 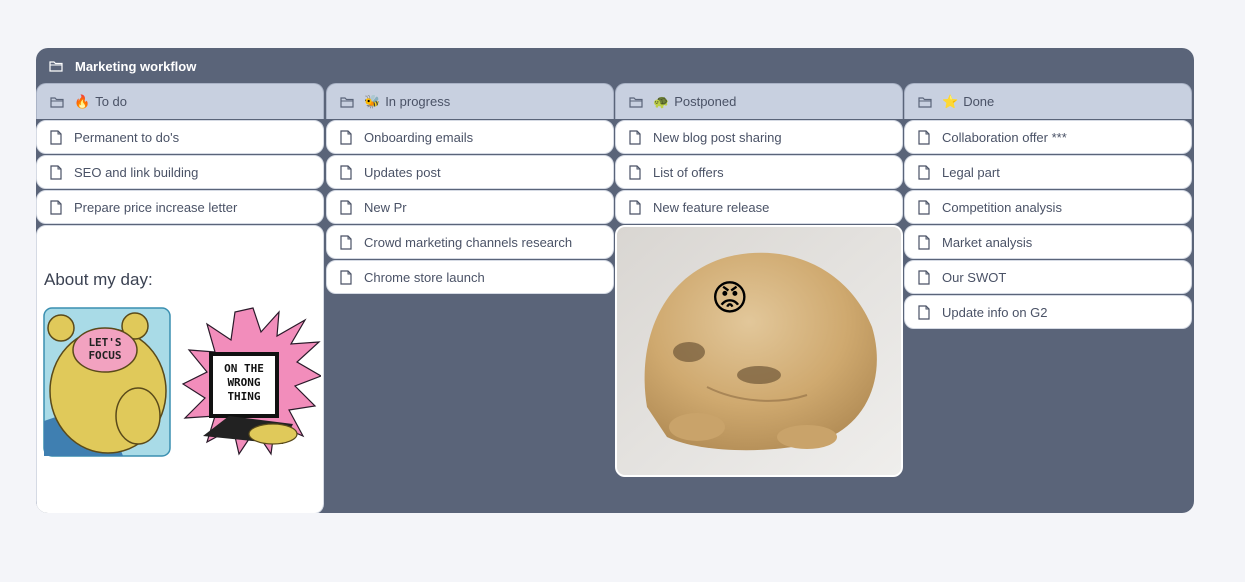 What do you see at coordinates (950, 101) in the screenshot?
I see `star-icon: ⭐` at bounding box center [950, 101].